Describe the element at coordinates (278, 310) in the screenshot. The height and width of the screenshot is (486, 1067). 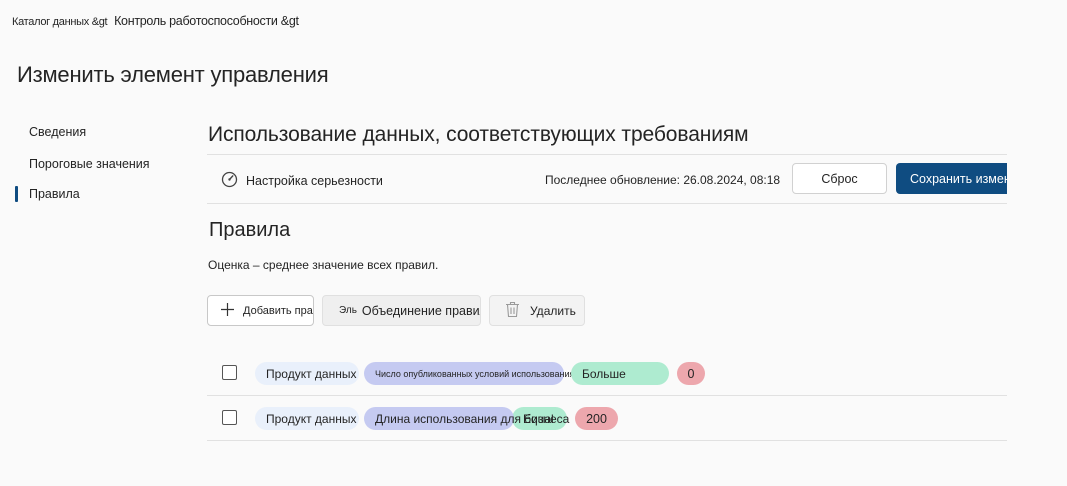
I see `add-rule-label: Добавить правило` at that location.